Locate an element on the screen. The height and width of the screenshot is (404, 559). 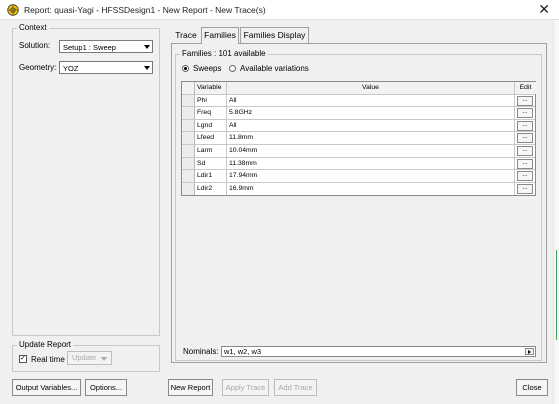
variable-cell: Sd is located at coordinates (211, 163).